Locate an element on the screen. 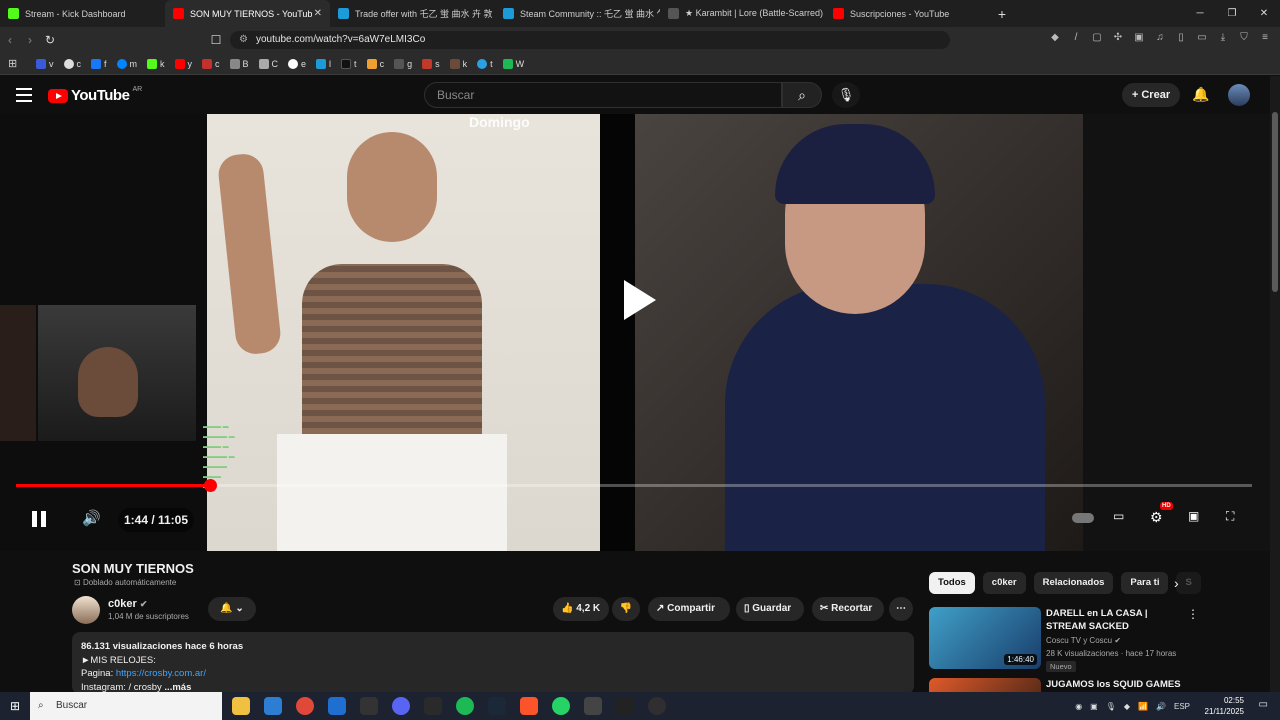 The width and height of the screenshot is (1280, 720). outlook-icon is located at coordinates (337, 706).